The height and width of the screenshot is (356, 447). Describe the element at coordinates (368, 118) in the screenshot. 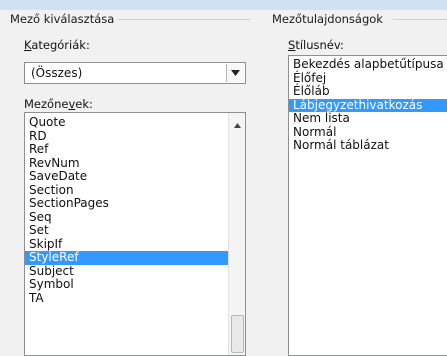

I see `style-name-item: Nem lista` at that location.